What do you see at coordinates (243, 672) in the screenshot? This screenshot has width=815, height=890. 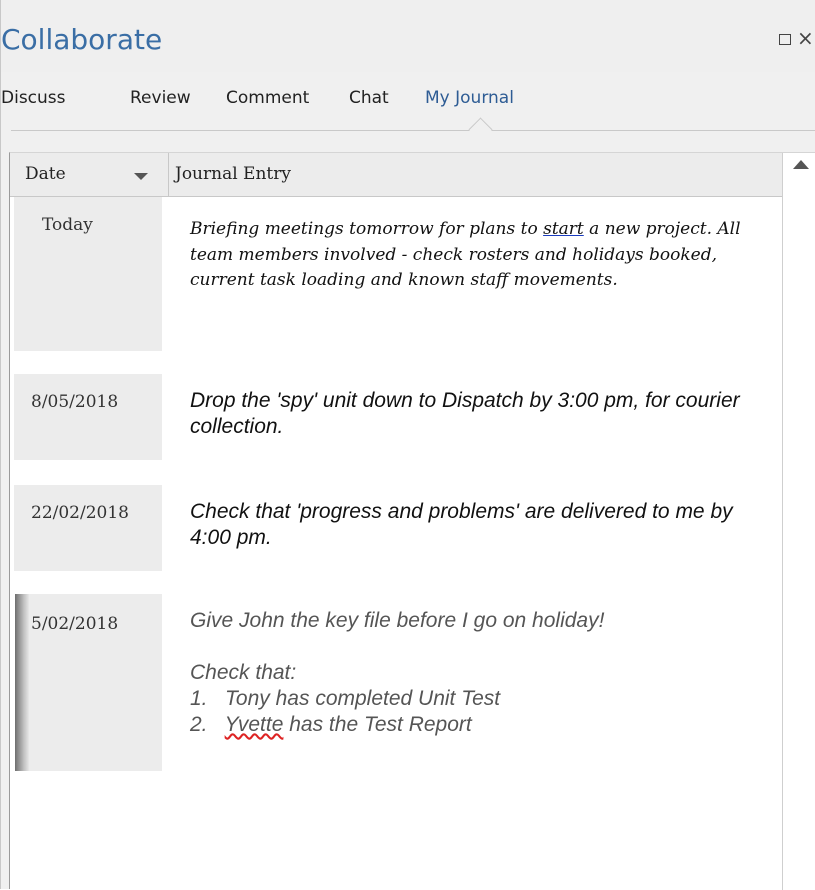 I see `entry-text: Check that:` at bounding box center [243, 672].